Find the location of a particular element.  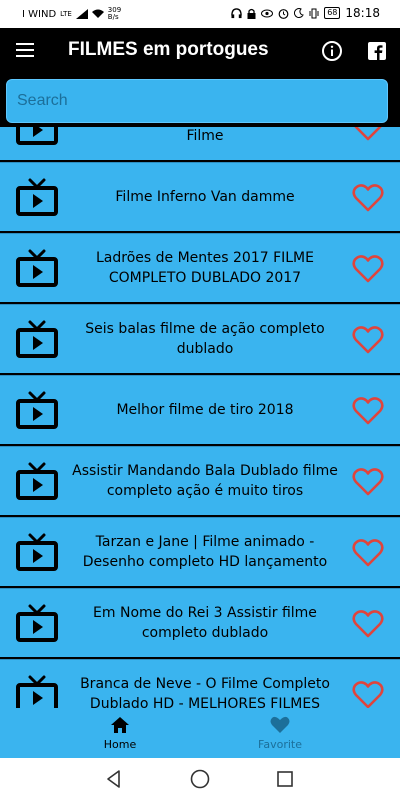

list-item: Filme Inferno Van damme is located at coordinates (200, 196).